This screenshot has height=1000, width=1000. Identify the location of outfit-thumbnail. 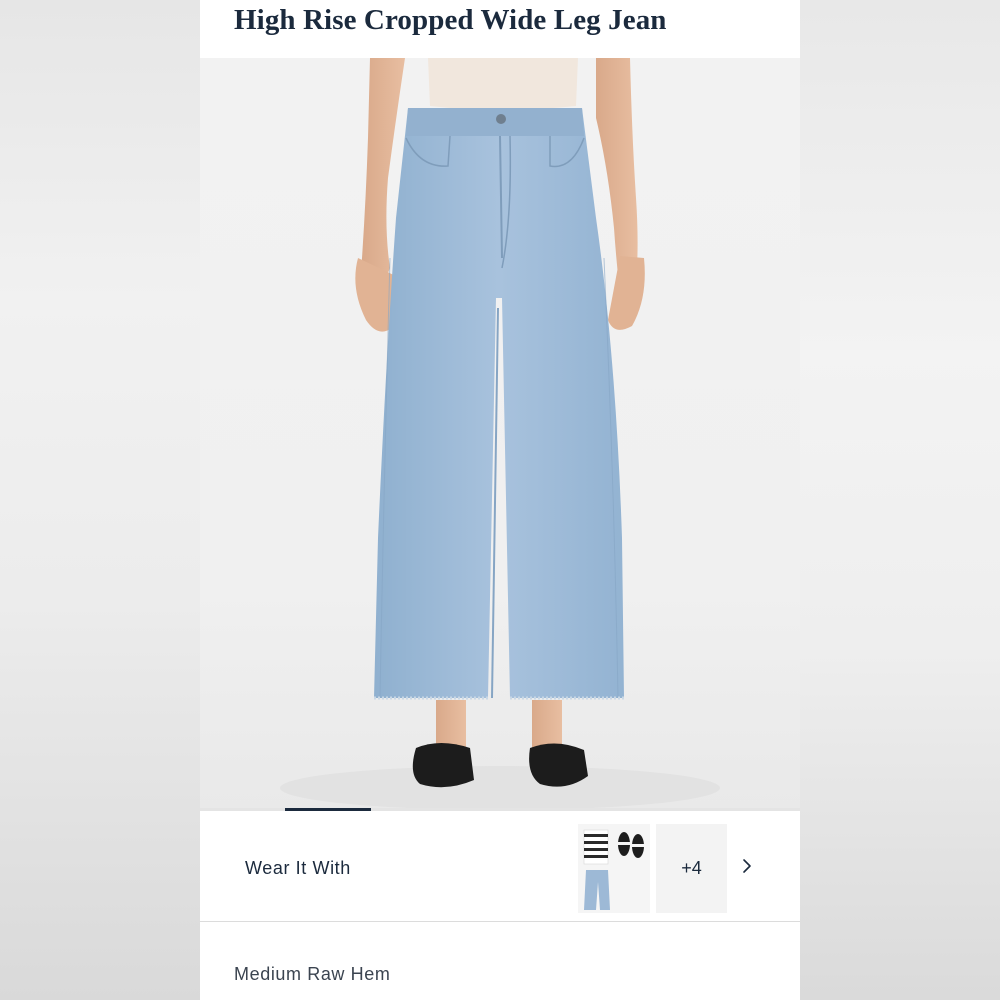
(614, 868).